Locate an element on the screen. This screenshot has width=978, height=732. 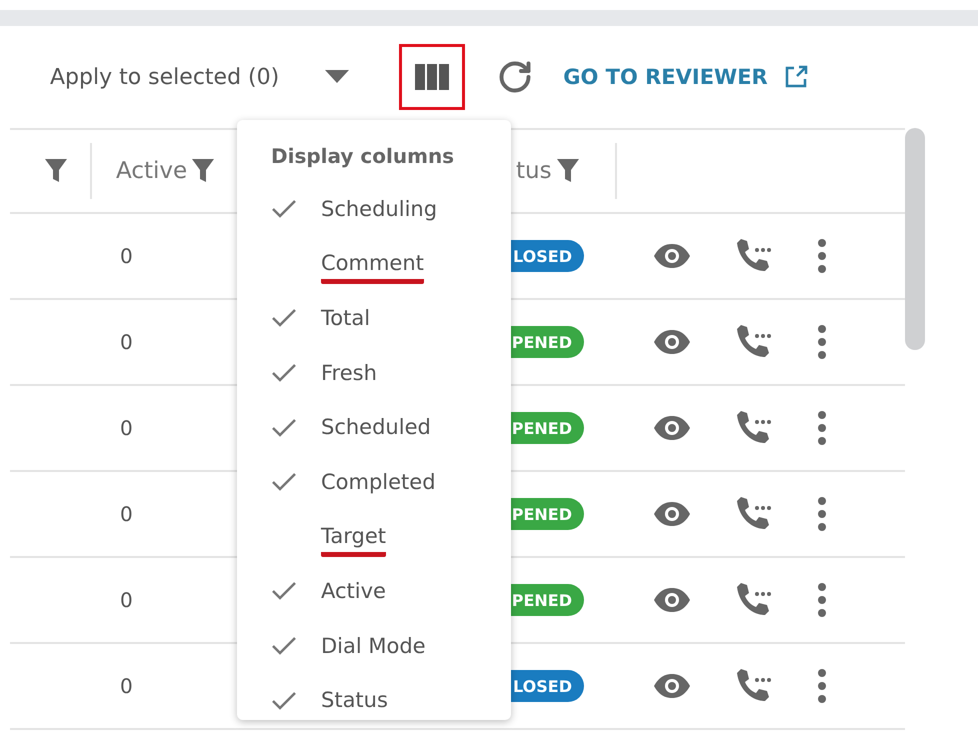
menu-item: Scheduling is located at coordinates (379, 213).